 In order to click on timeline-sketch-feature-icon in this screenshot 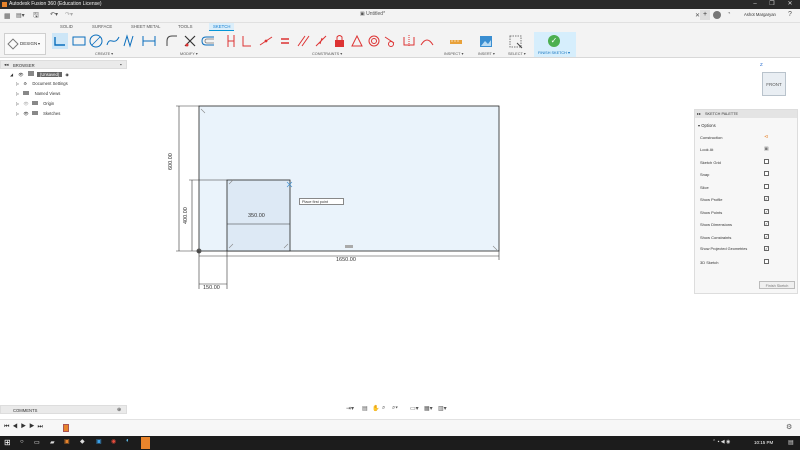, I will do `click(66, 428)`.